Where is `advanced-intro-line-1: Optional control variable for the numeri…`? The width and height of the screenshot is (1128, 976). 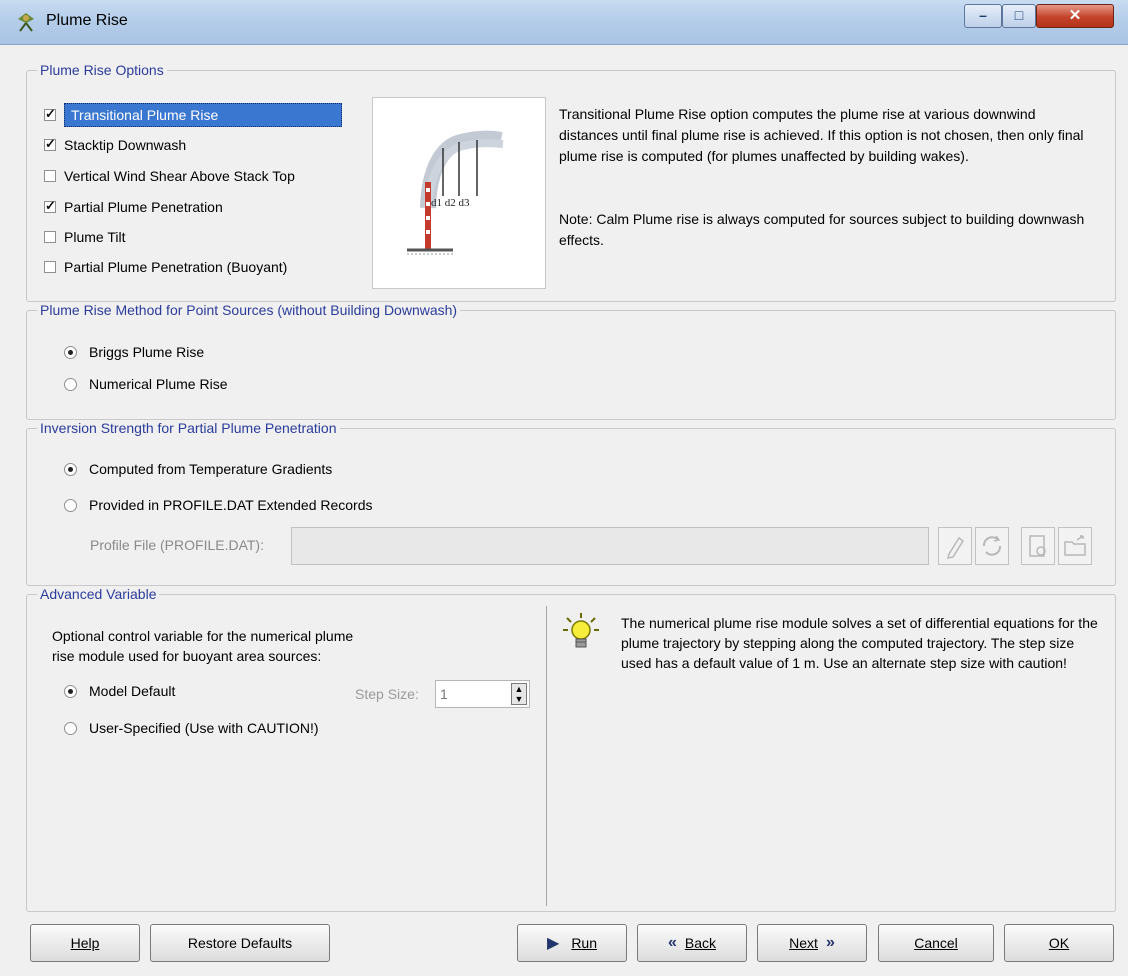
advanced-intro-line-1: Optional control variable for the numeri… is located at coordinates (203, 636).